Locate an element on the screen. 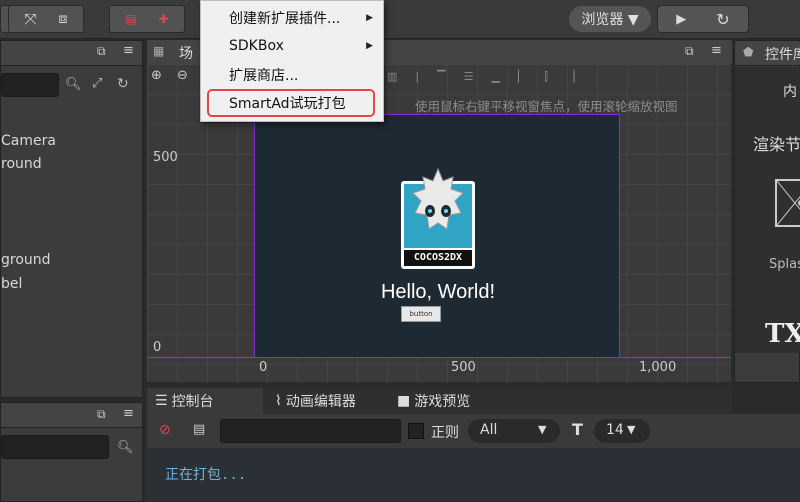 The image size is (800, 502). menu-item-smartad-package: SmartAd试玩打包 is located at coordinates (291, 103).